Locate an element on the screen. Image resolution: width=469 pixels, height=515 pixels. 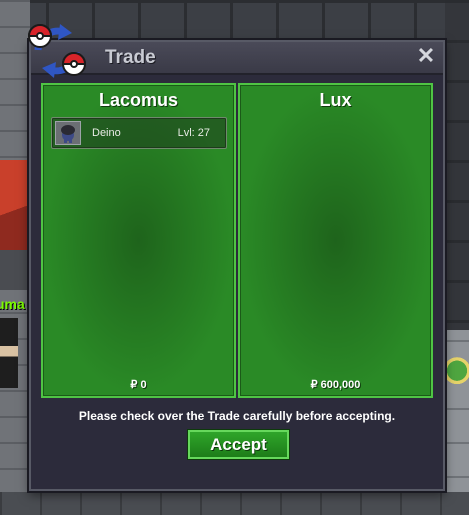
right-player-name: Lux is located at coordinates (335, 100).